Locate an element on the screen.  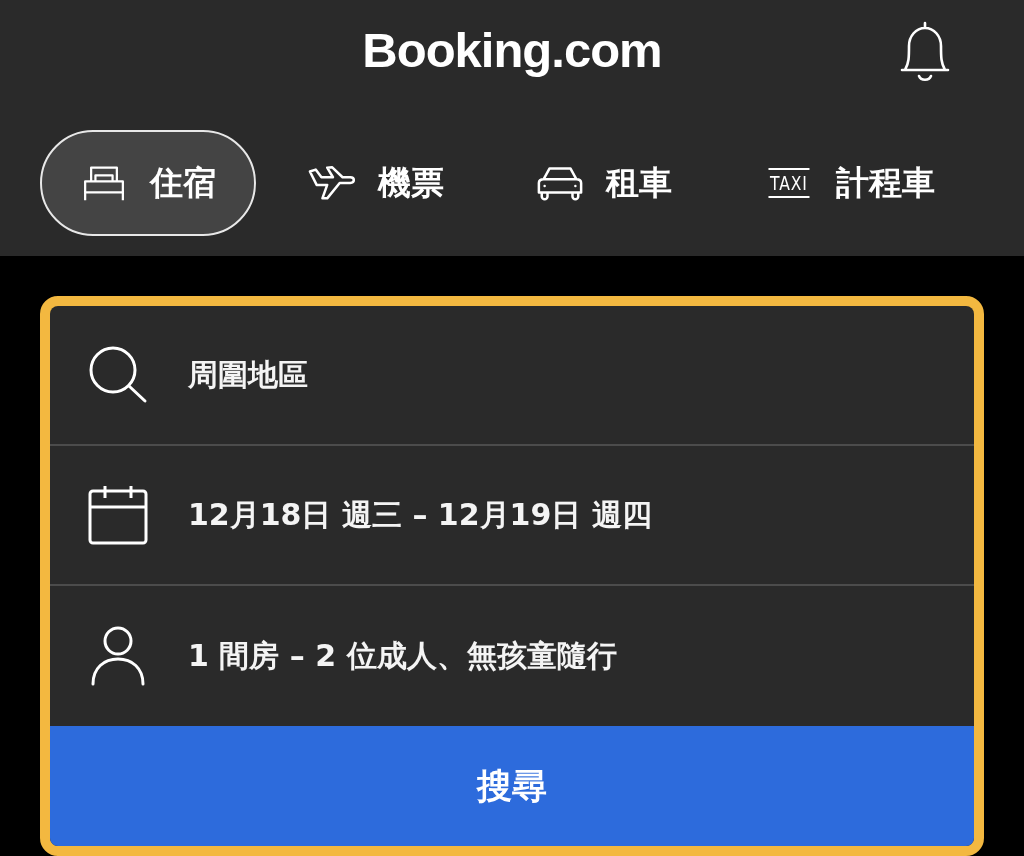
search-icon is located at coordinates (118, 375).